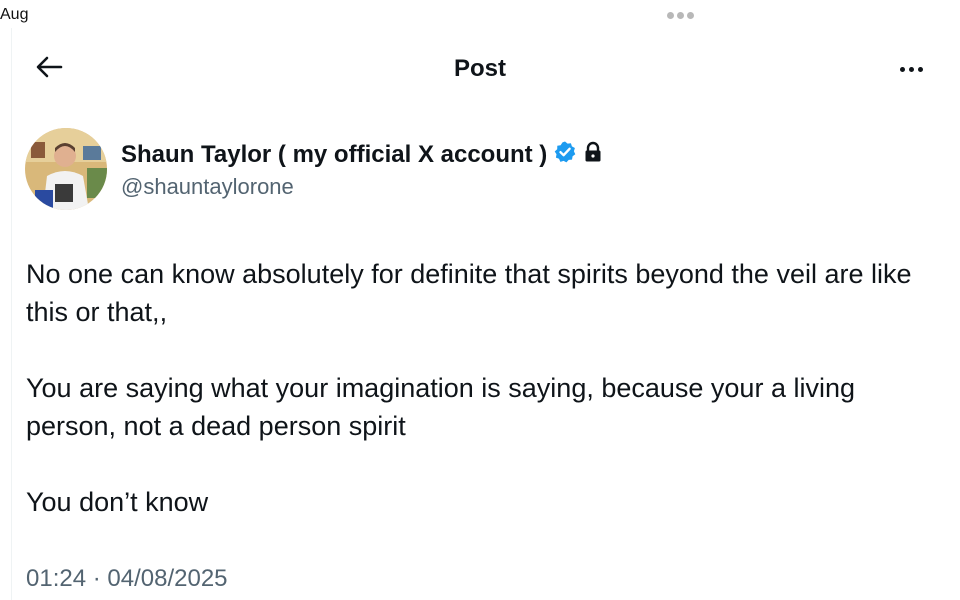 The height and width of the screenshot is (600, 960). What do you see at coordinates (167, 578) in the screenshot?
I see `post-date: 04/08/2025` at bounding box center [167, 578].